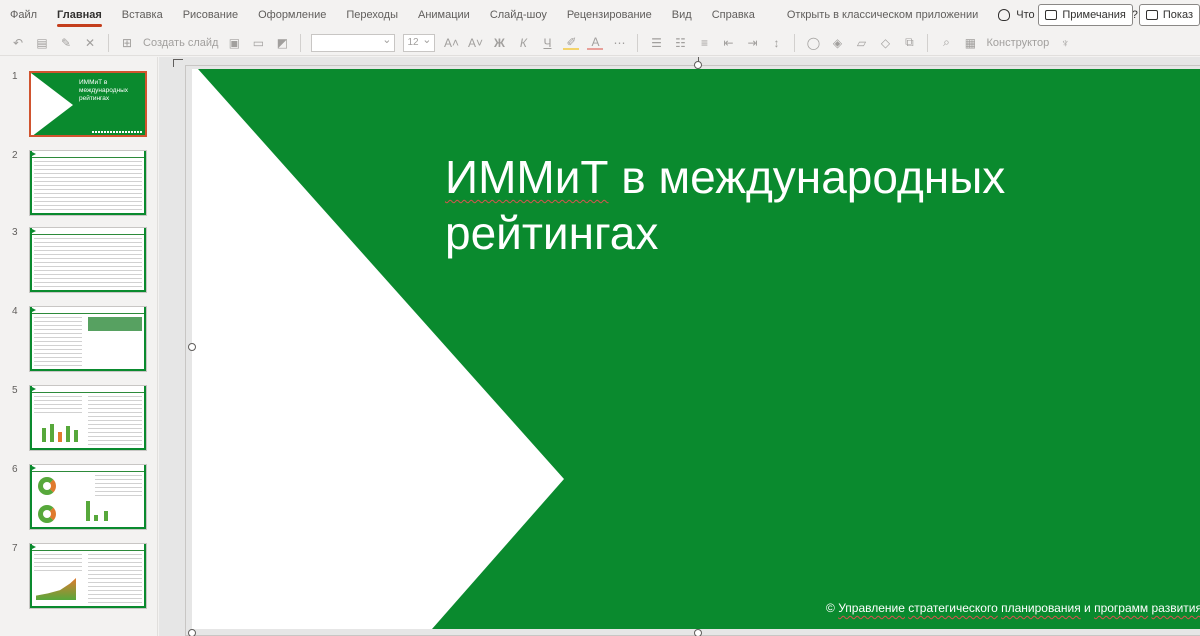  I want to click on undo-icon: ↶, so click(18, 43).